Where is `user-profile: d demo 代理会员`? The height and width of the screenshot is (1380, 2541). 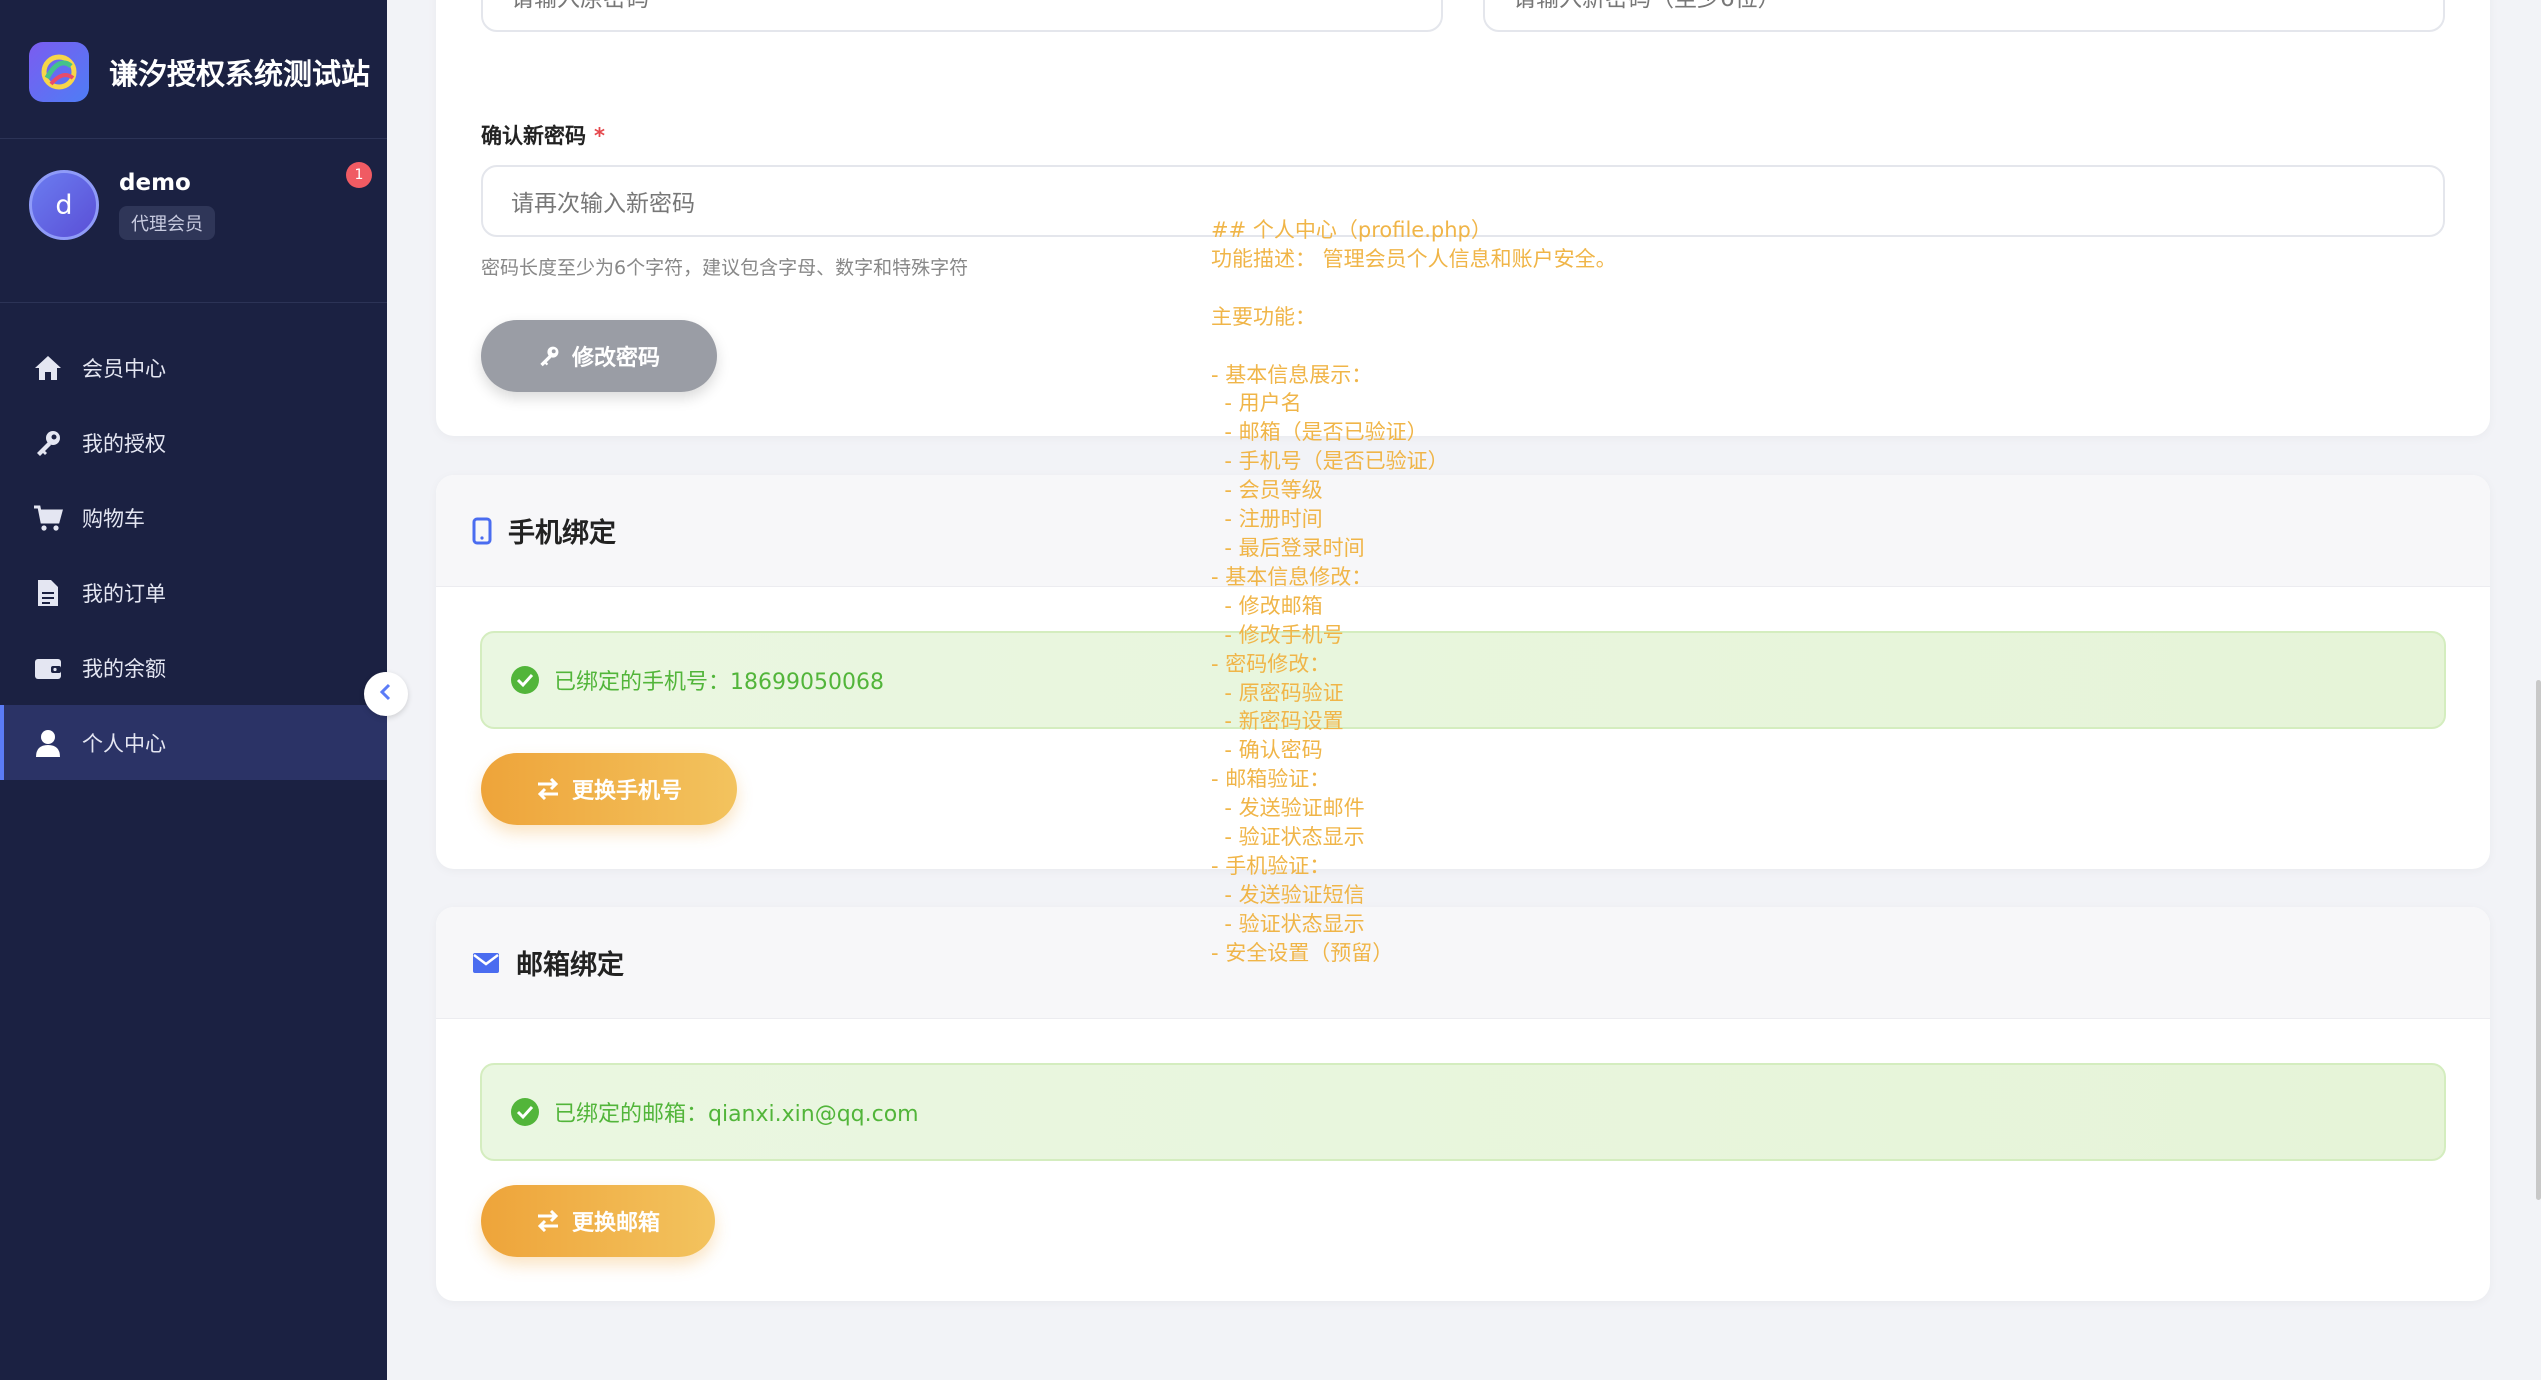 user-profile: d demo 代理会员 is located at coordinates (122, 205).